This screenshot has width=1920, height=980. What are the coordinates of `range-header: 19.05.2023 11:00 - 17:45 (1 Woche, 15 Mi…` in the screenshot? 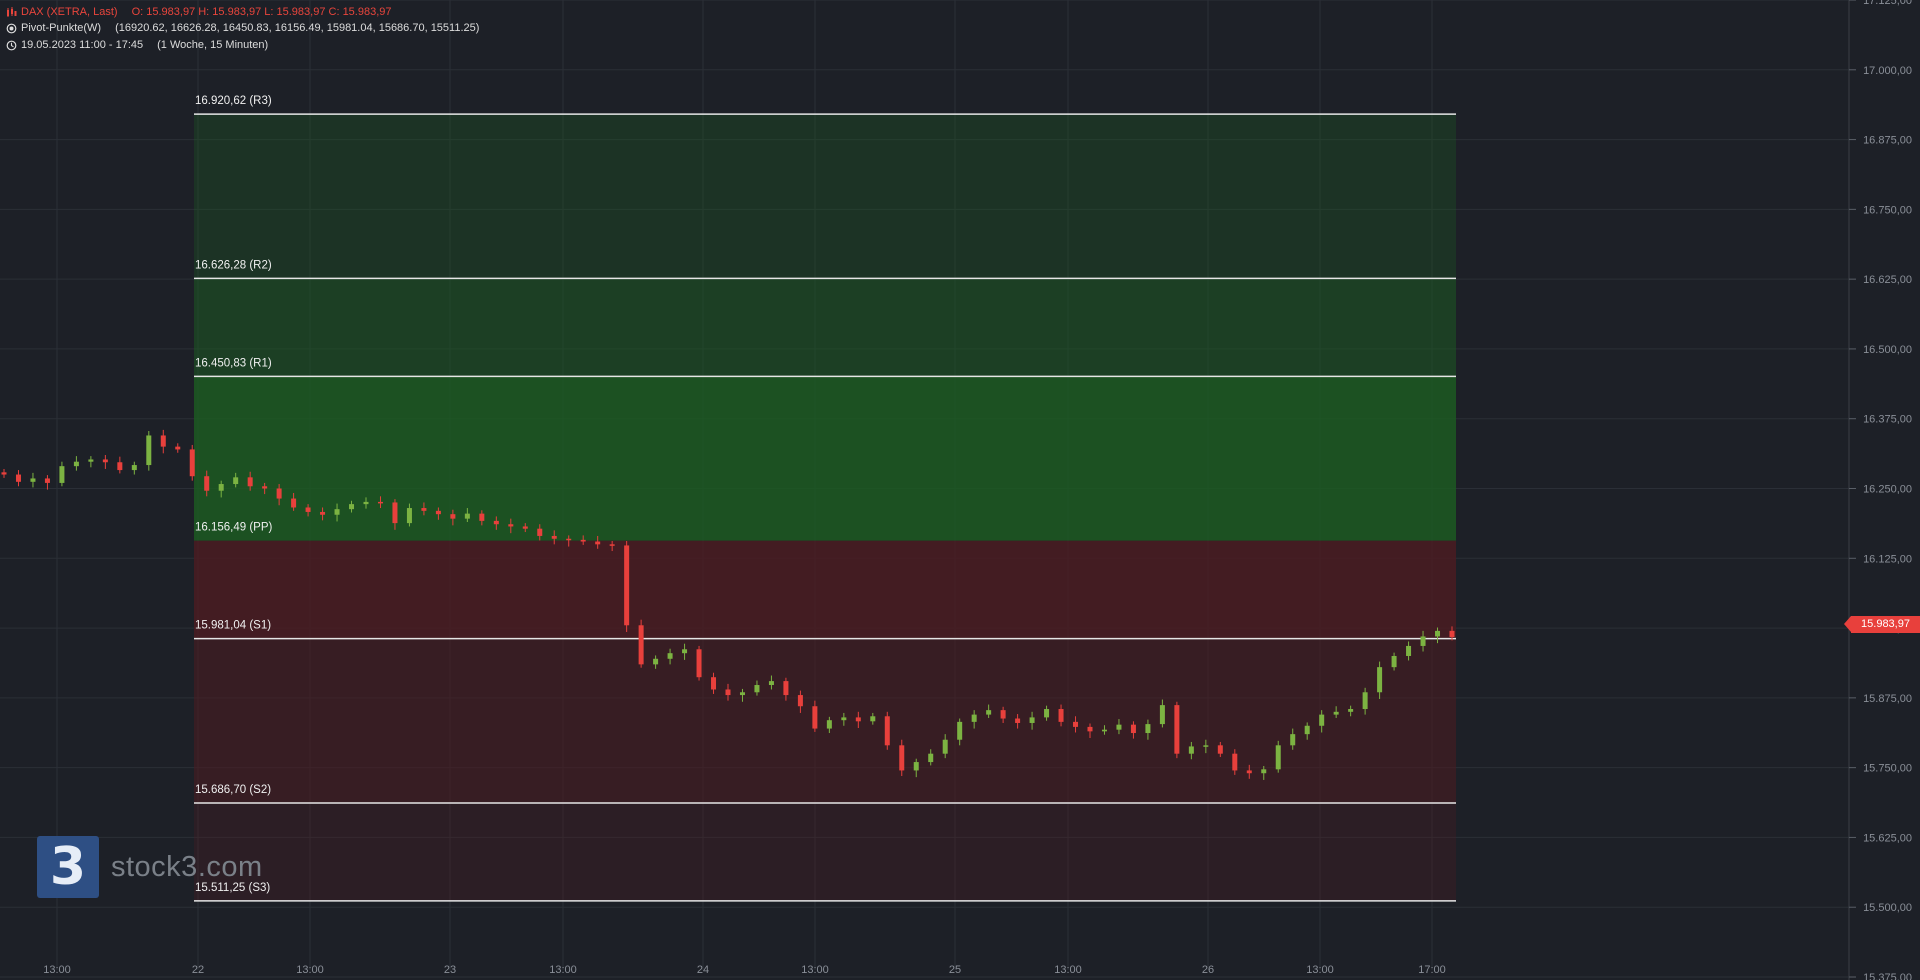 It's located at (137, 45).